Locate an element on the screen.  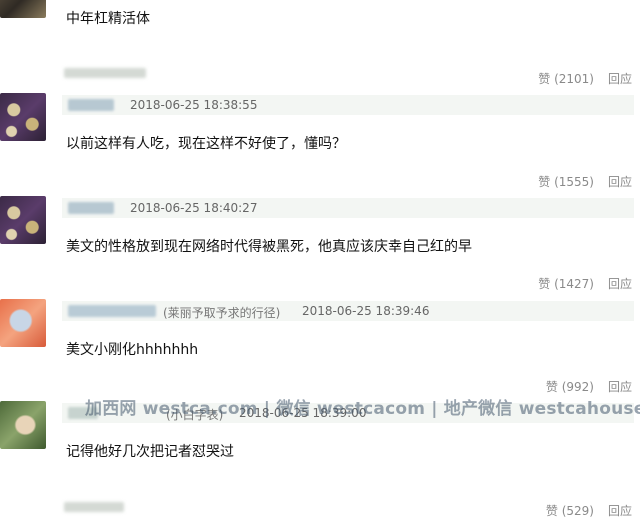
like-button: 赞 (992) is located at coordinates (570, 387).